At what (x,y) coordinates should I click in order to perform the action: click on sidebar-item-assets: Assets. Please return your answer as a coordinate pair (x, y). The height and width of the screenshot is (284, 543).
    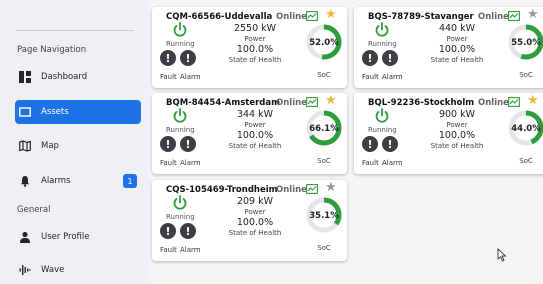
    Looking at the image, I should click on (78, 112).